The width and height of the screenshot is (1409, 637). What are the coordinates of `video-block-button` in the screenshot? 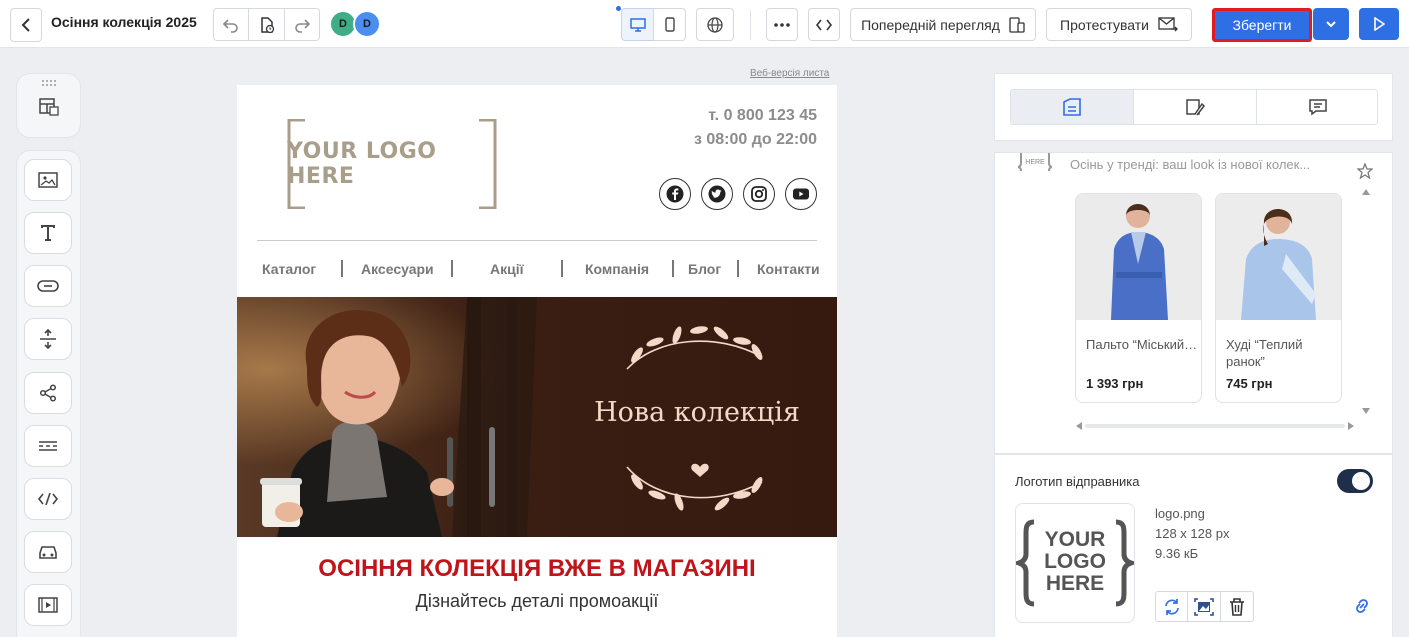 It's located at (48, 605).